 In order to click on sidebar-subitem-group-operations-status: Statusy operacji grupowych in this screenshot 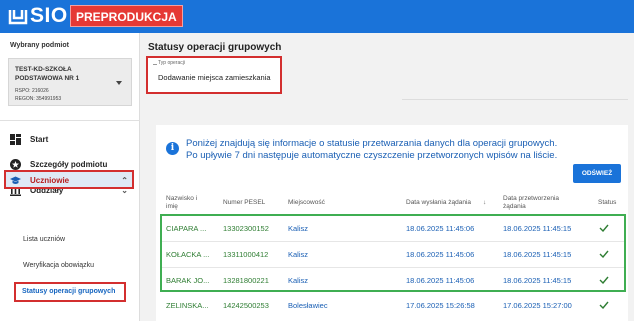, I will do `click(70, 292)`.